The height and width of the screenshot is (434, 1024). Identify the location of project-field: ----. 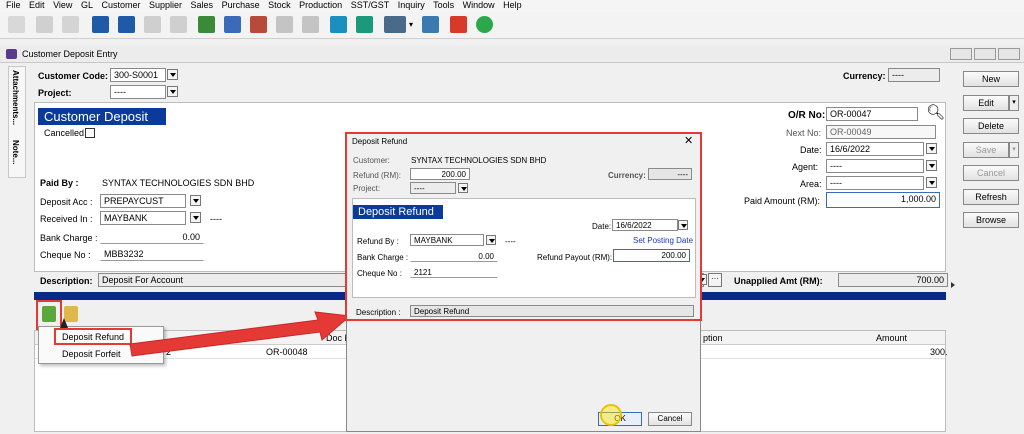
(138, 92).